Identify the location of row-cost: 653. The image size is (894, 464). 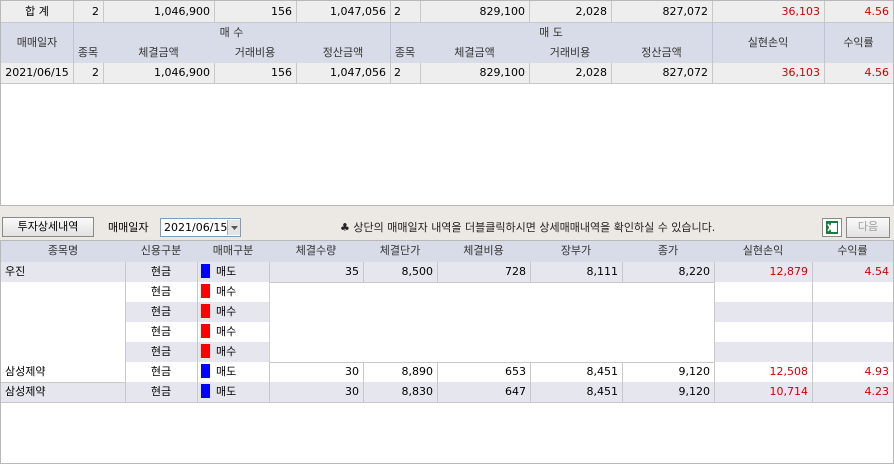
(515, 371).